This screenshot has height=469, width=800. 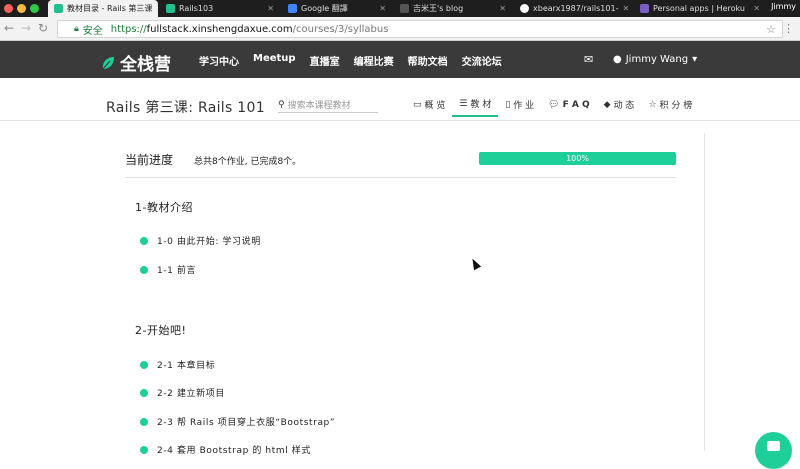 What do you see at coordinates (435, 106) in the screenshot?
I see `tab-label: 概 览` at bounding box center [435, 106].